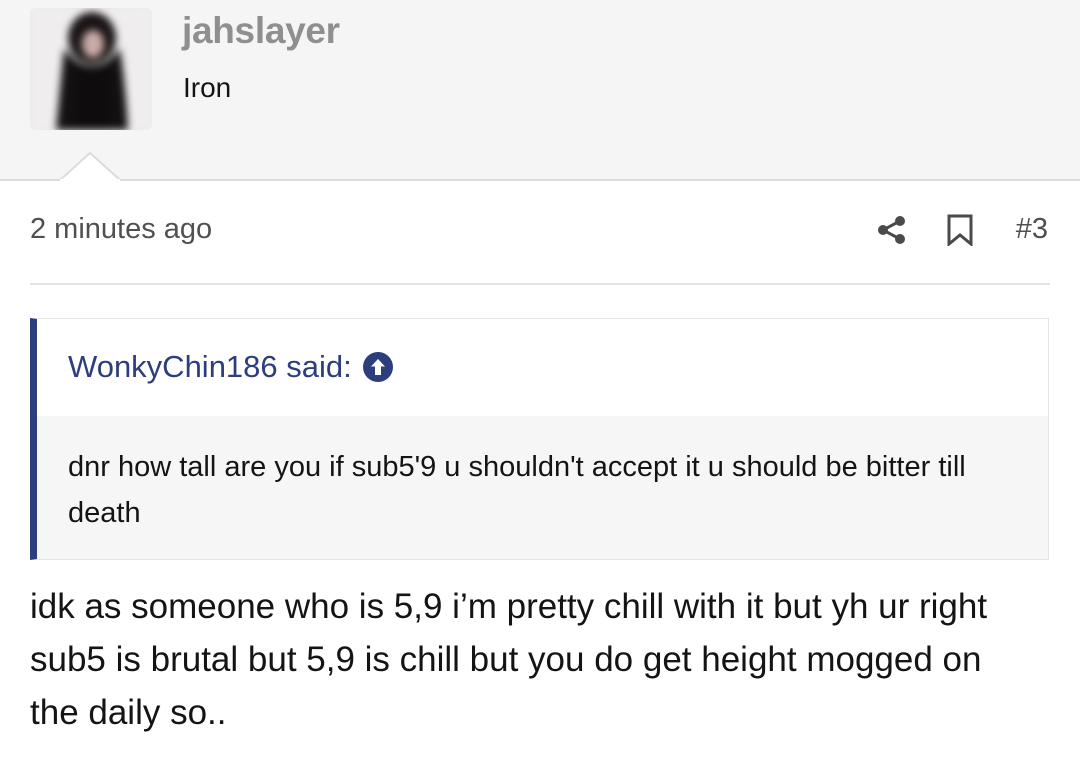 This screenshot has height=765, width=1080. Describe the element at coordinates (90, 166) in the screenshot. I see `message-pointer-arrow` at that location.